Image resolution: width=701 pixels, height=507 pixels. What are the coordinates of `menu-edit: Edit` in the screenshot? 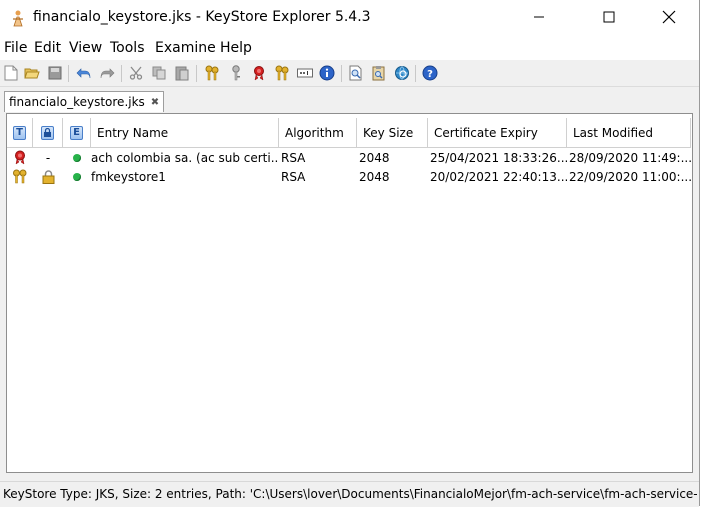 It's located at (47, 48).